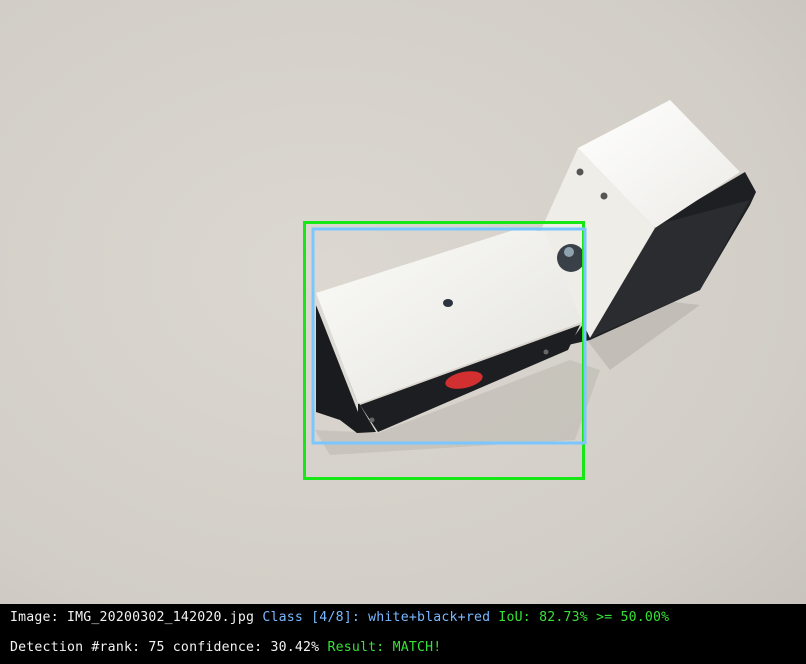  Describe the element at coordinates (584, 617) in the screenshot. I see `iou-label: IoU: 82.73% >= 50.00%` at that location.